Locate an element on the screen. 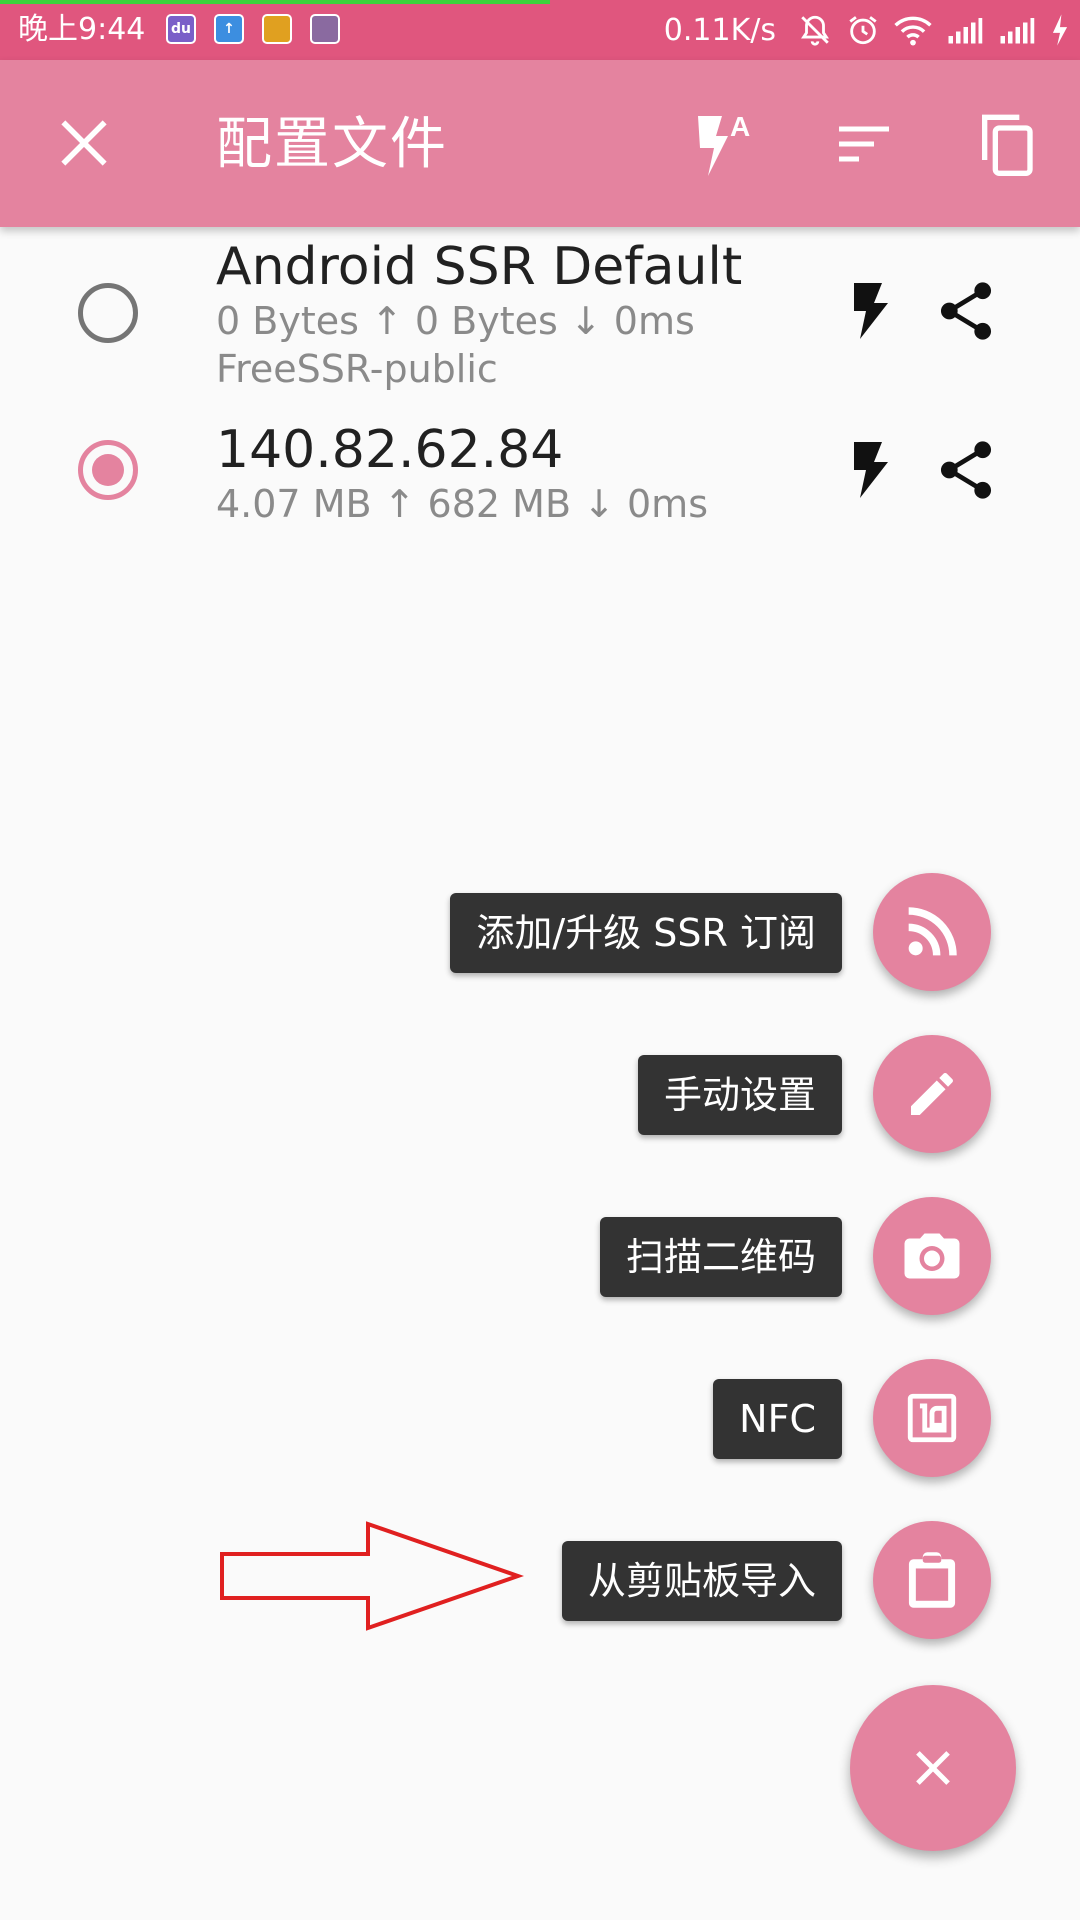 The height and width of the screenshot is (1920, 1080). profile-name: Android SSR Default is located at coordinates (479, 267).